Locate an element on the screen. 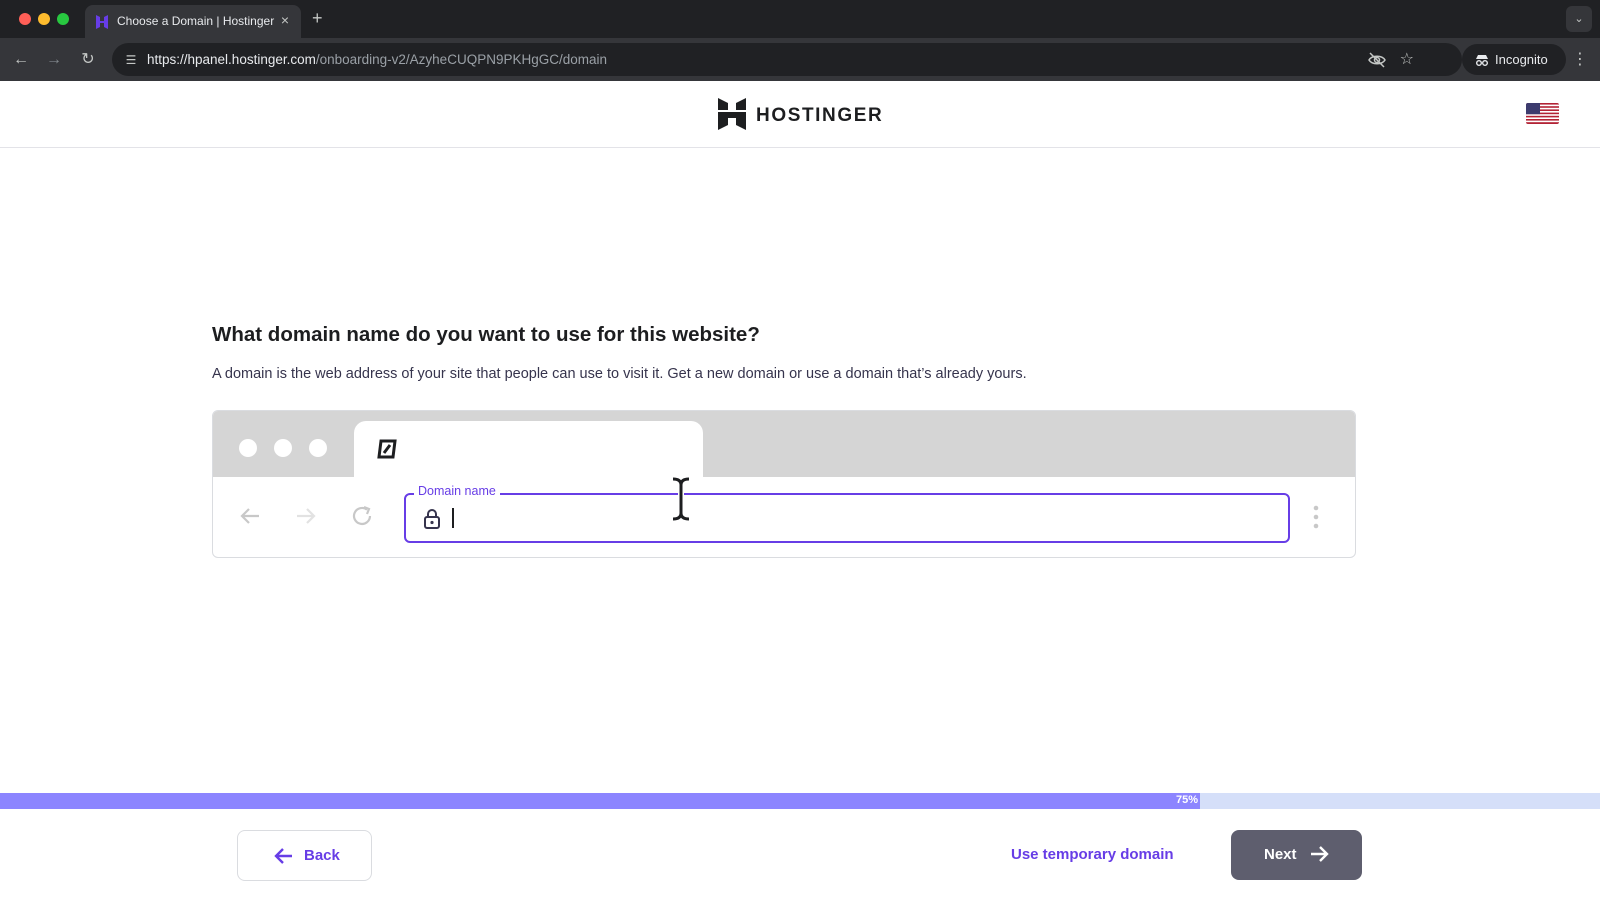 This screenshot has height=900, width=1600. back-button: Back is located at coordinates (304, 855).